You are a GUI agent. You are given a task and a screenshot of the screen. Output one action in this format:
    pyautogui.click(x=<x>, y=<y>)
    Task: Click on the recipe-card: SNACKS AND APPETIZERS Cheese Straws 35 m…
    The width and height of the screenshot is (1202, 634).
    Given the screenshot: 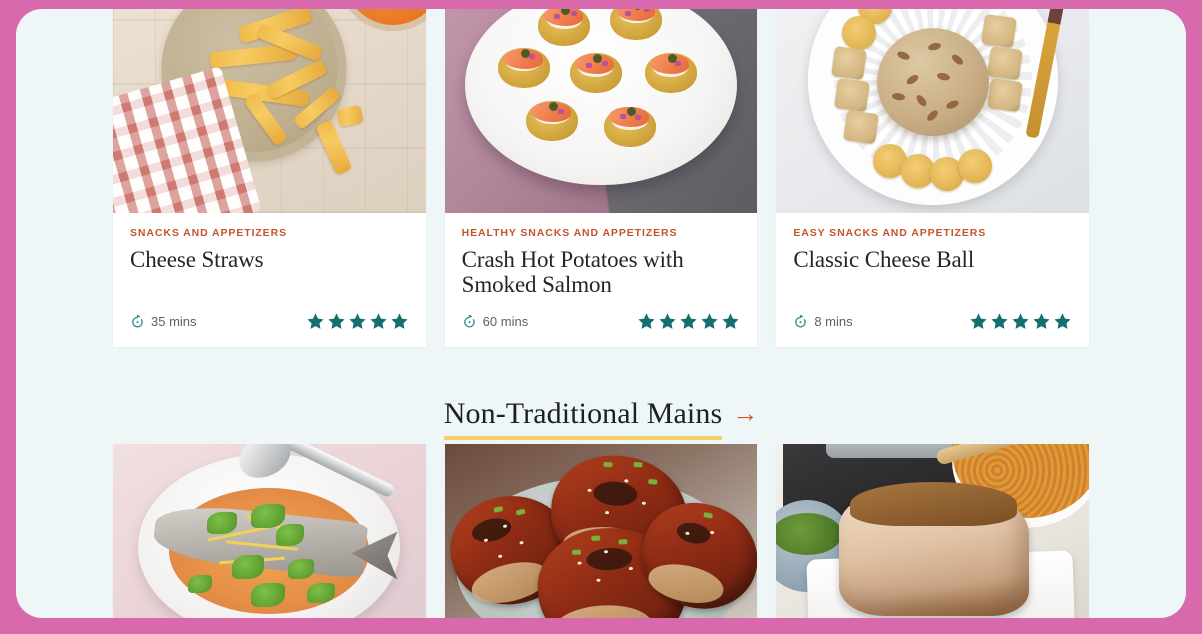 What is the action you would take?
    pyautogui.click(x=269, y=178)
    